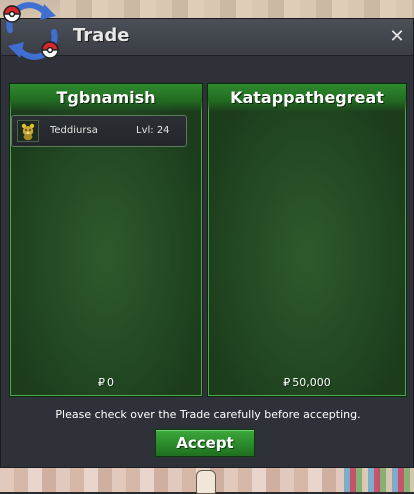  Describe the element at coordinates (106, 383) in the screenshot. I see `money-offer-self: ₽0` at that location.